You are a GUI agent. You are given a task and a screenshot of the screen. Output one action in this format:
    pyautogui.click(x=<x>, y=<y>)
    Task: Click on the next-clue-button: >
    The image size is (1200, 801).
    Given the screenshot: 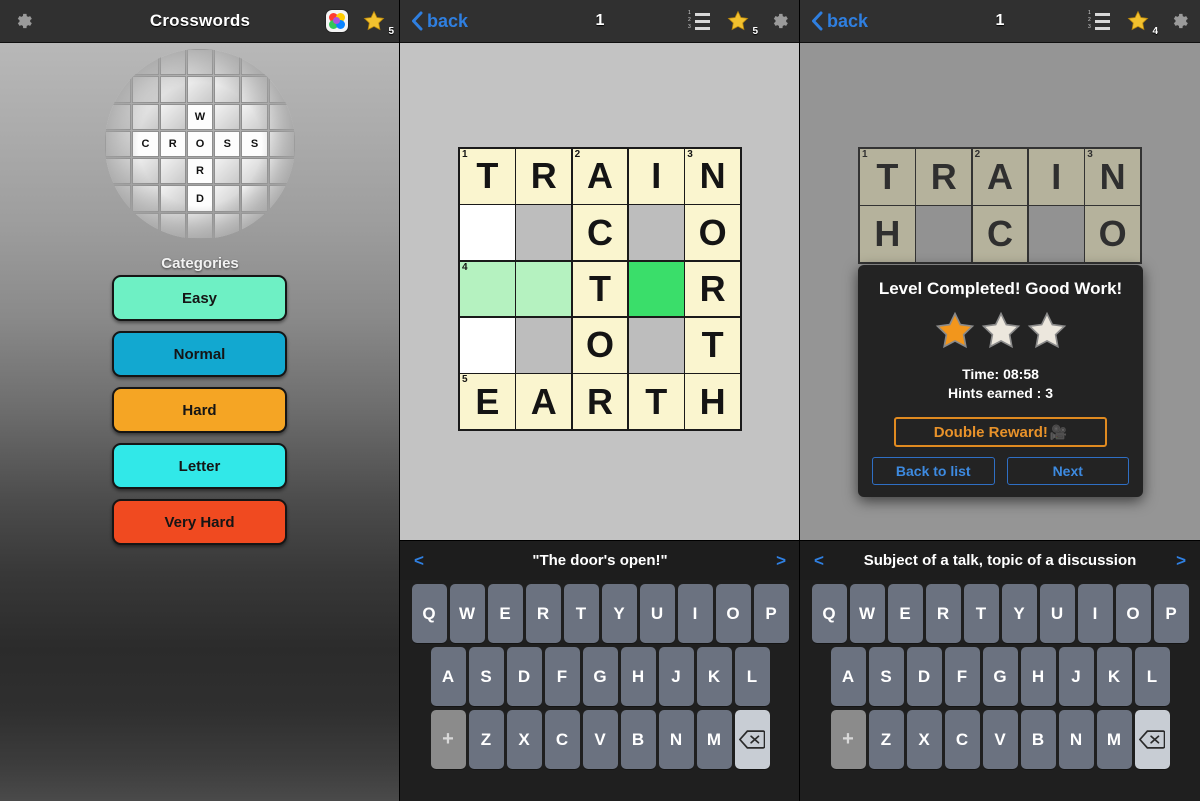 What is the action you would take?
    pyautogui.click(x=781, y=561)
    